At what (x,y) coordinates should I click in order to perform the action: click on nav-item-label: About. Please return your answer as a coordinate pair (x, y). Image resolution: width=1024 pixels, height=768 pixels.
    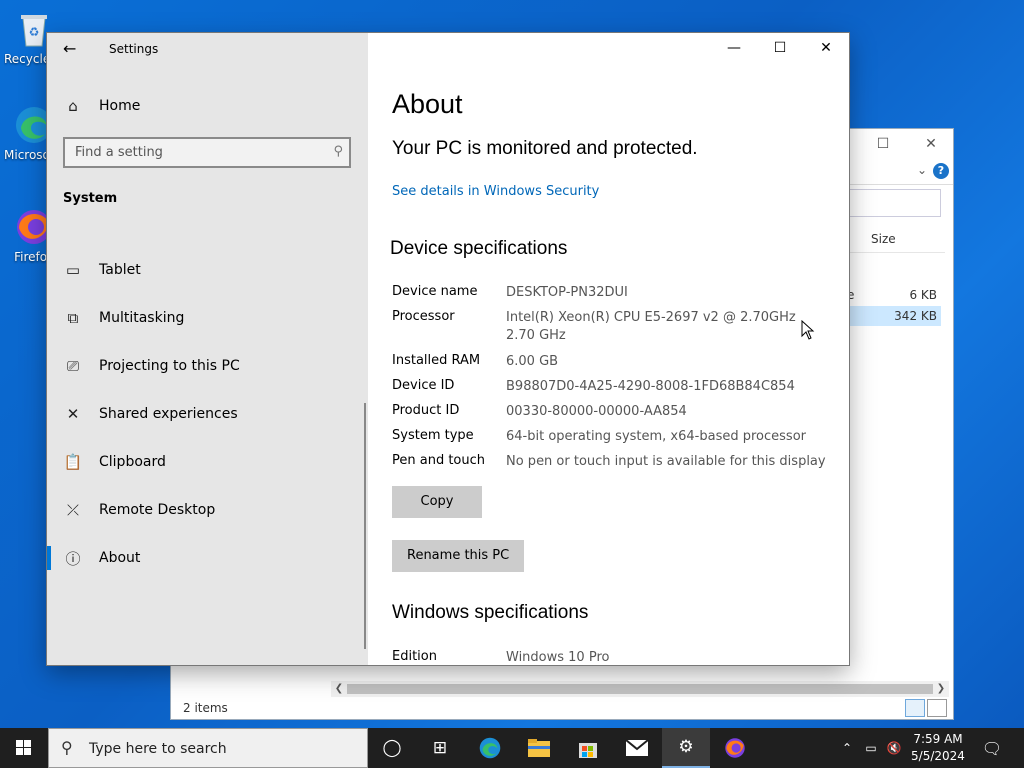
    Looking at the image, I should click on (120, 558).